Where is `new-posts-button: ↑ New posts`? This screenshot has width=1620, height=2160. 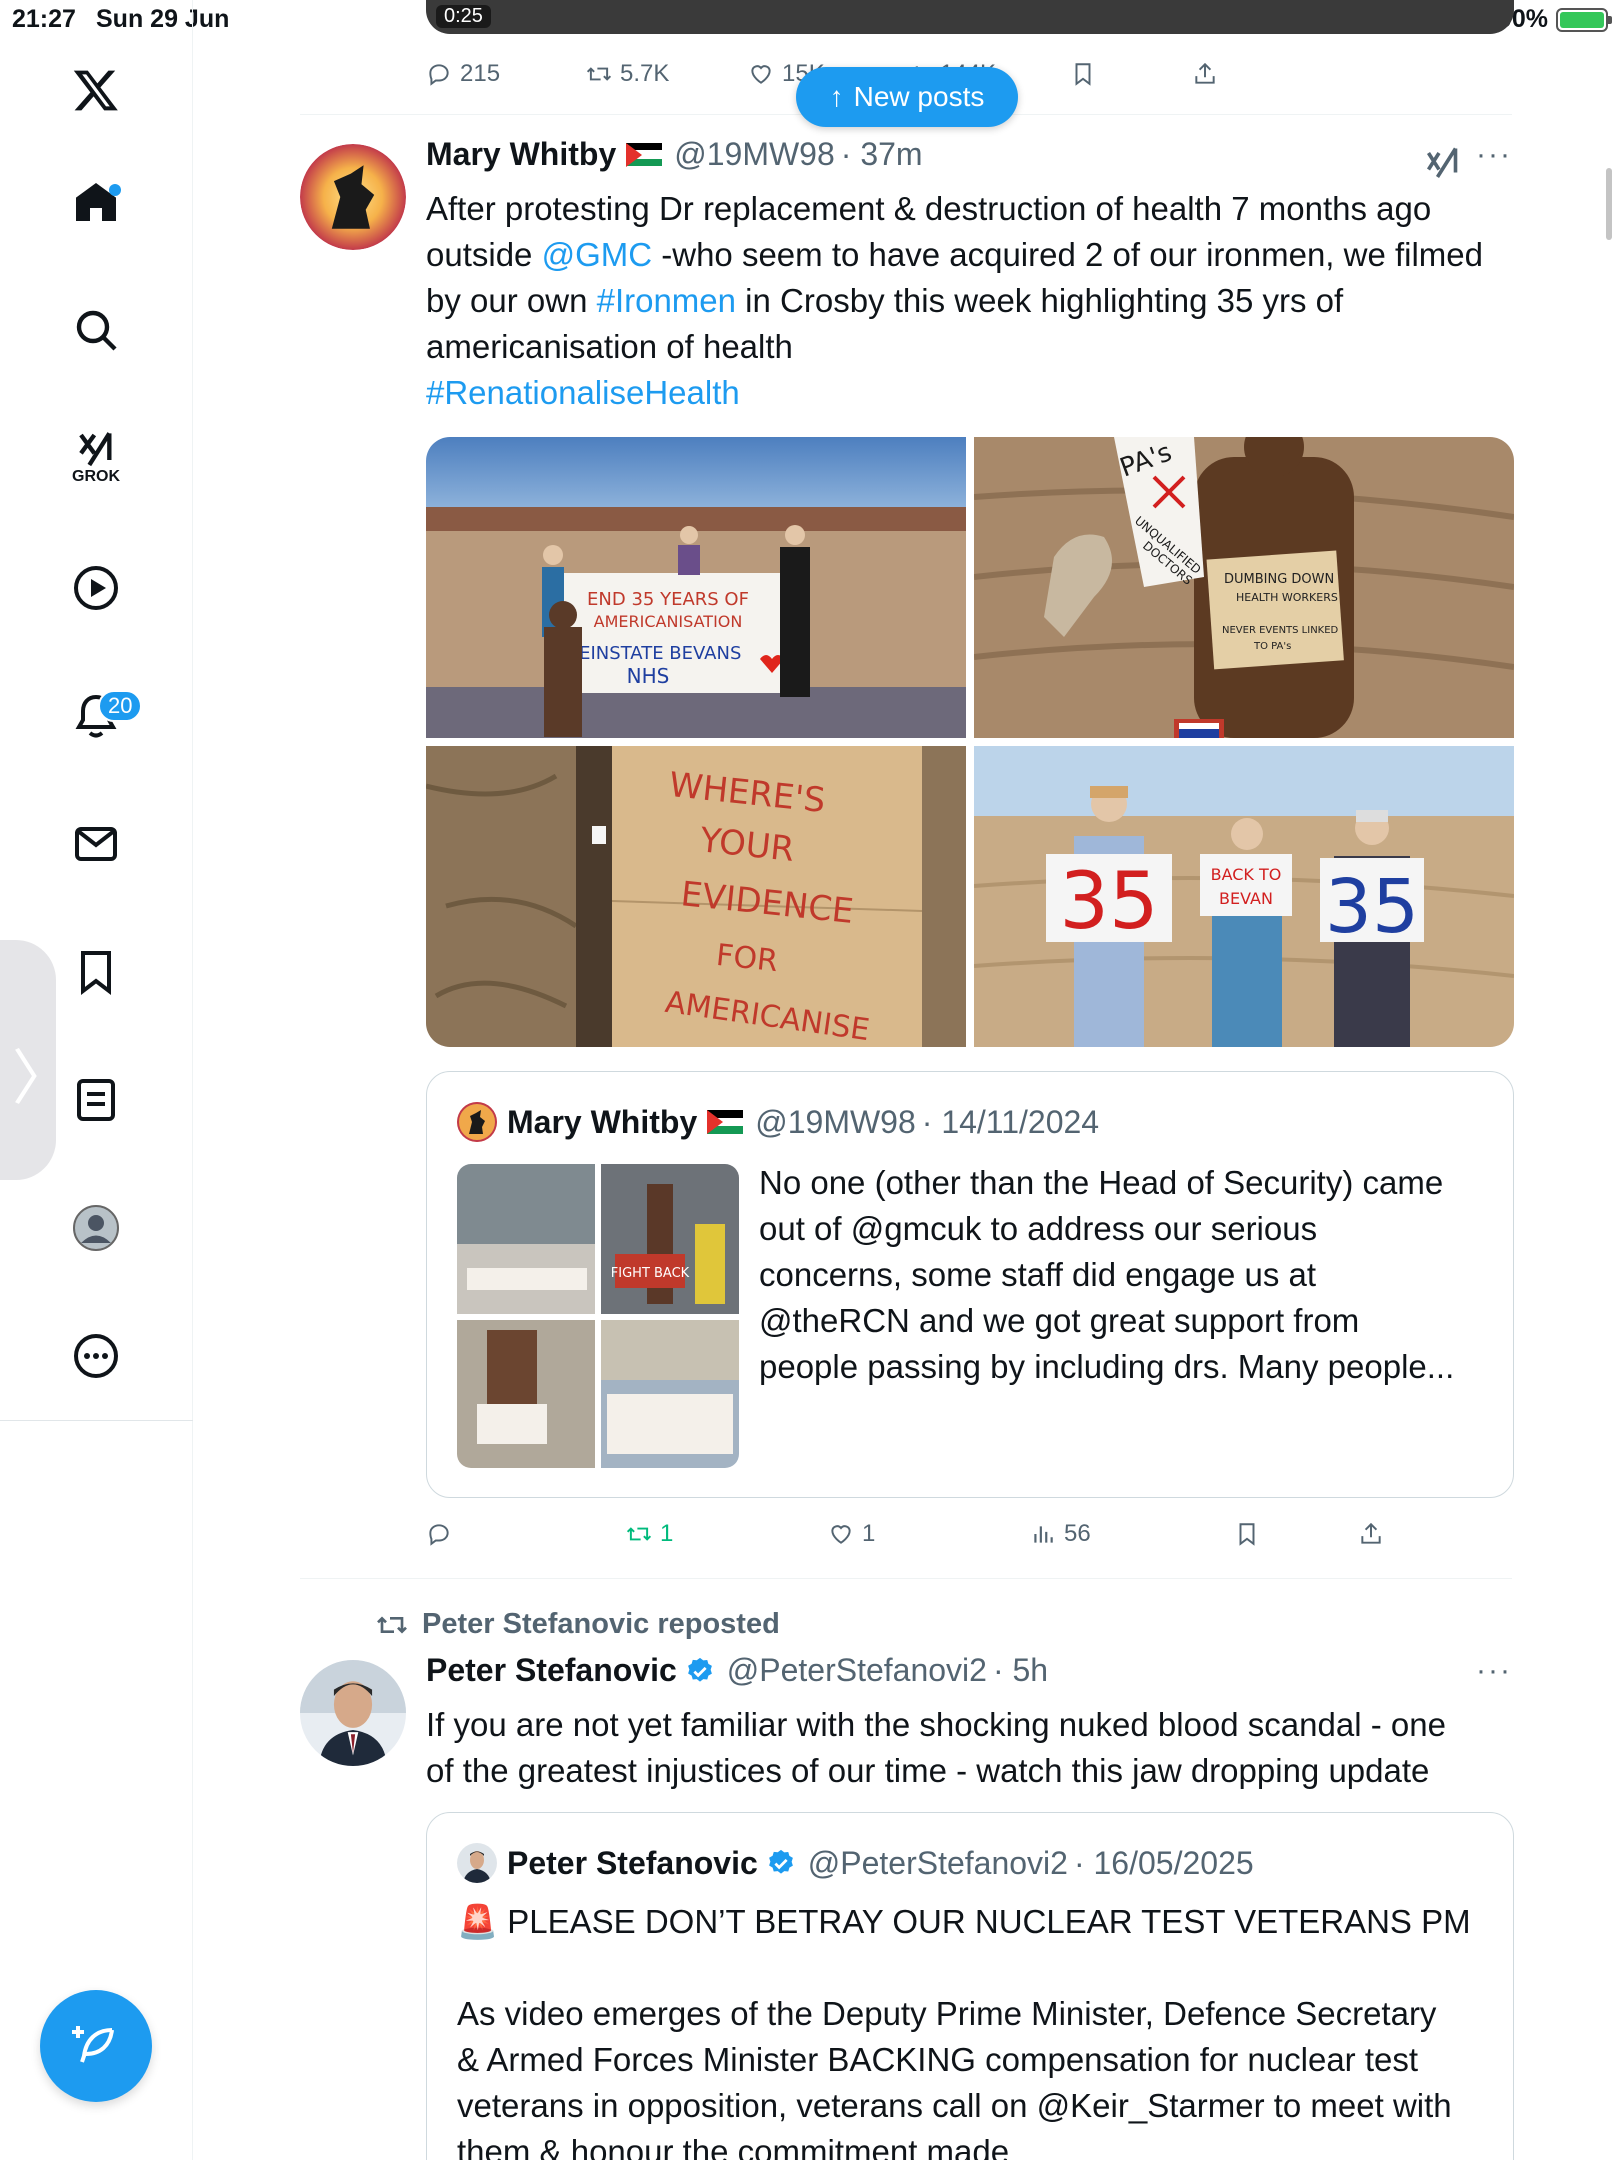 new-posts-button: ↑ New posts is located at coordinates (907, 97).